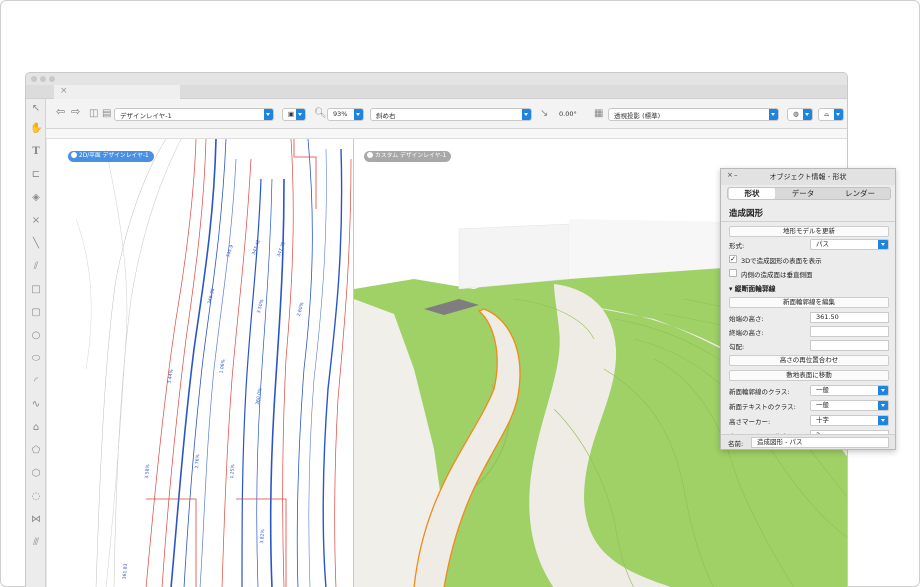 The height and width of the screenshot is (587, 920). Describe the element at coordinates (36, 290) in the screenshot. I see `rectangle-tool-icon: □` at that location.